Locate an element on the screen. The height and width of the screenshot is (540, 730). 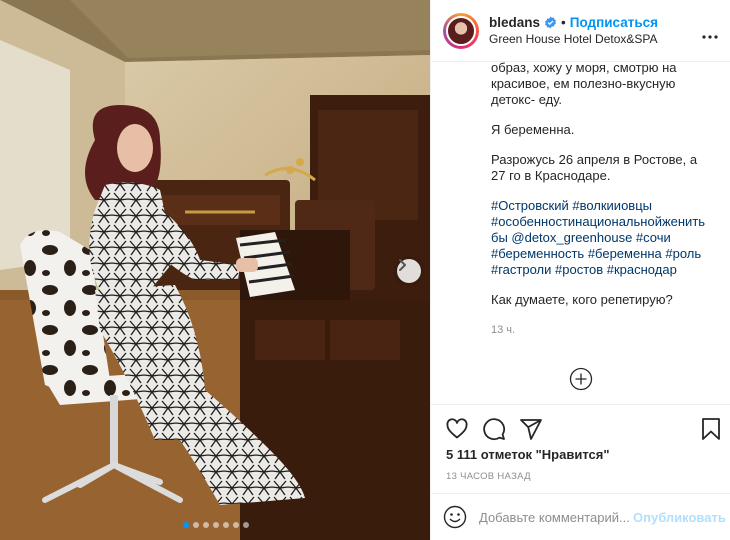
post-time: 13 ЧАСОВ НАЗАД is located at coordinates (488, 476).